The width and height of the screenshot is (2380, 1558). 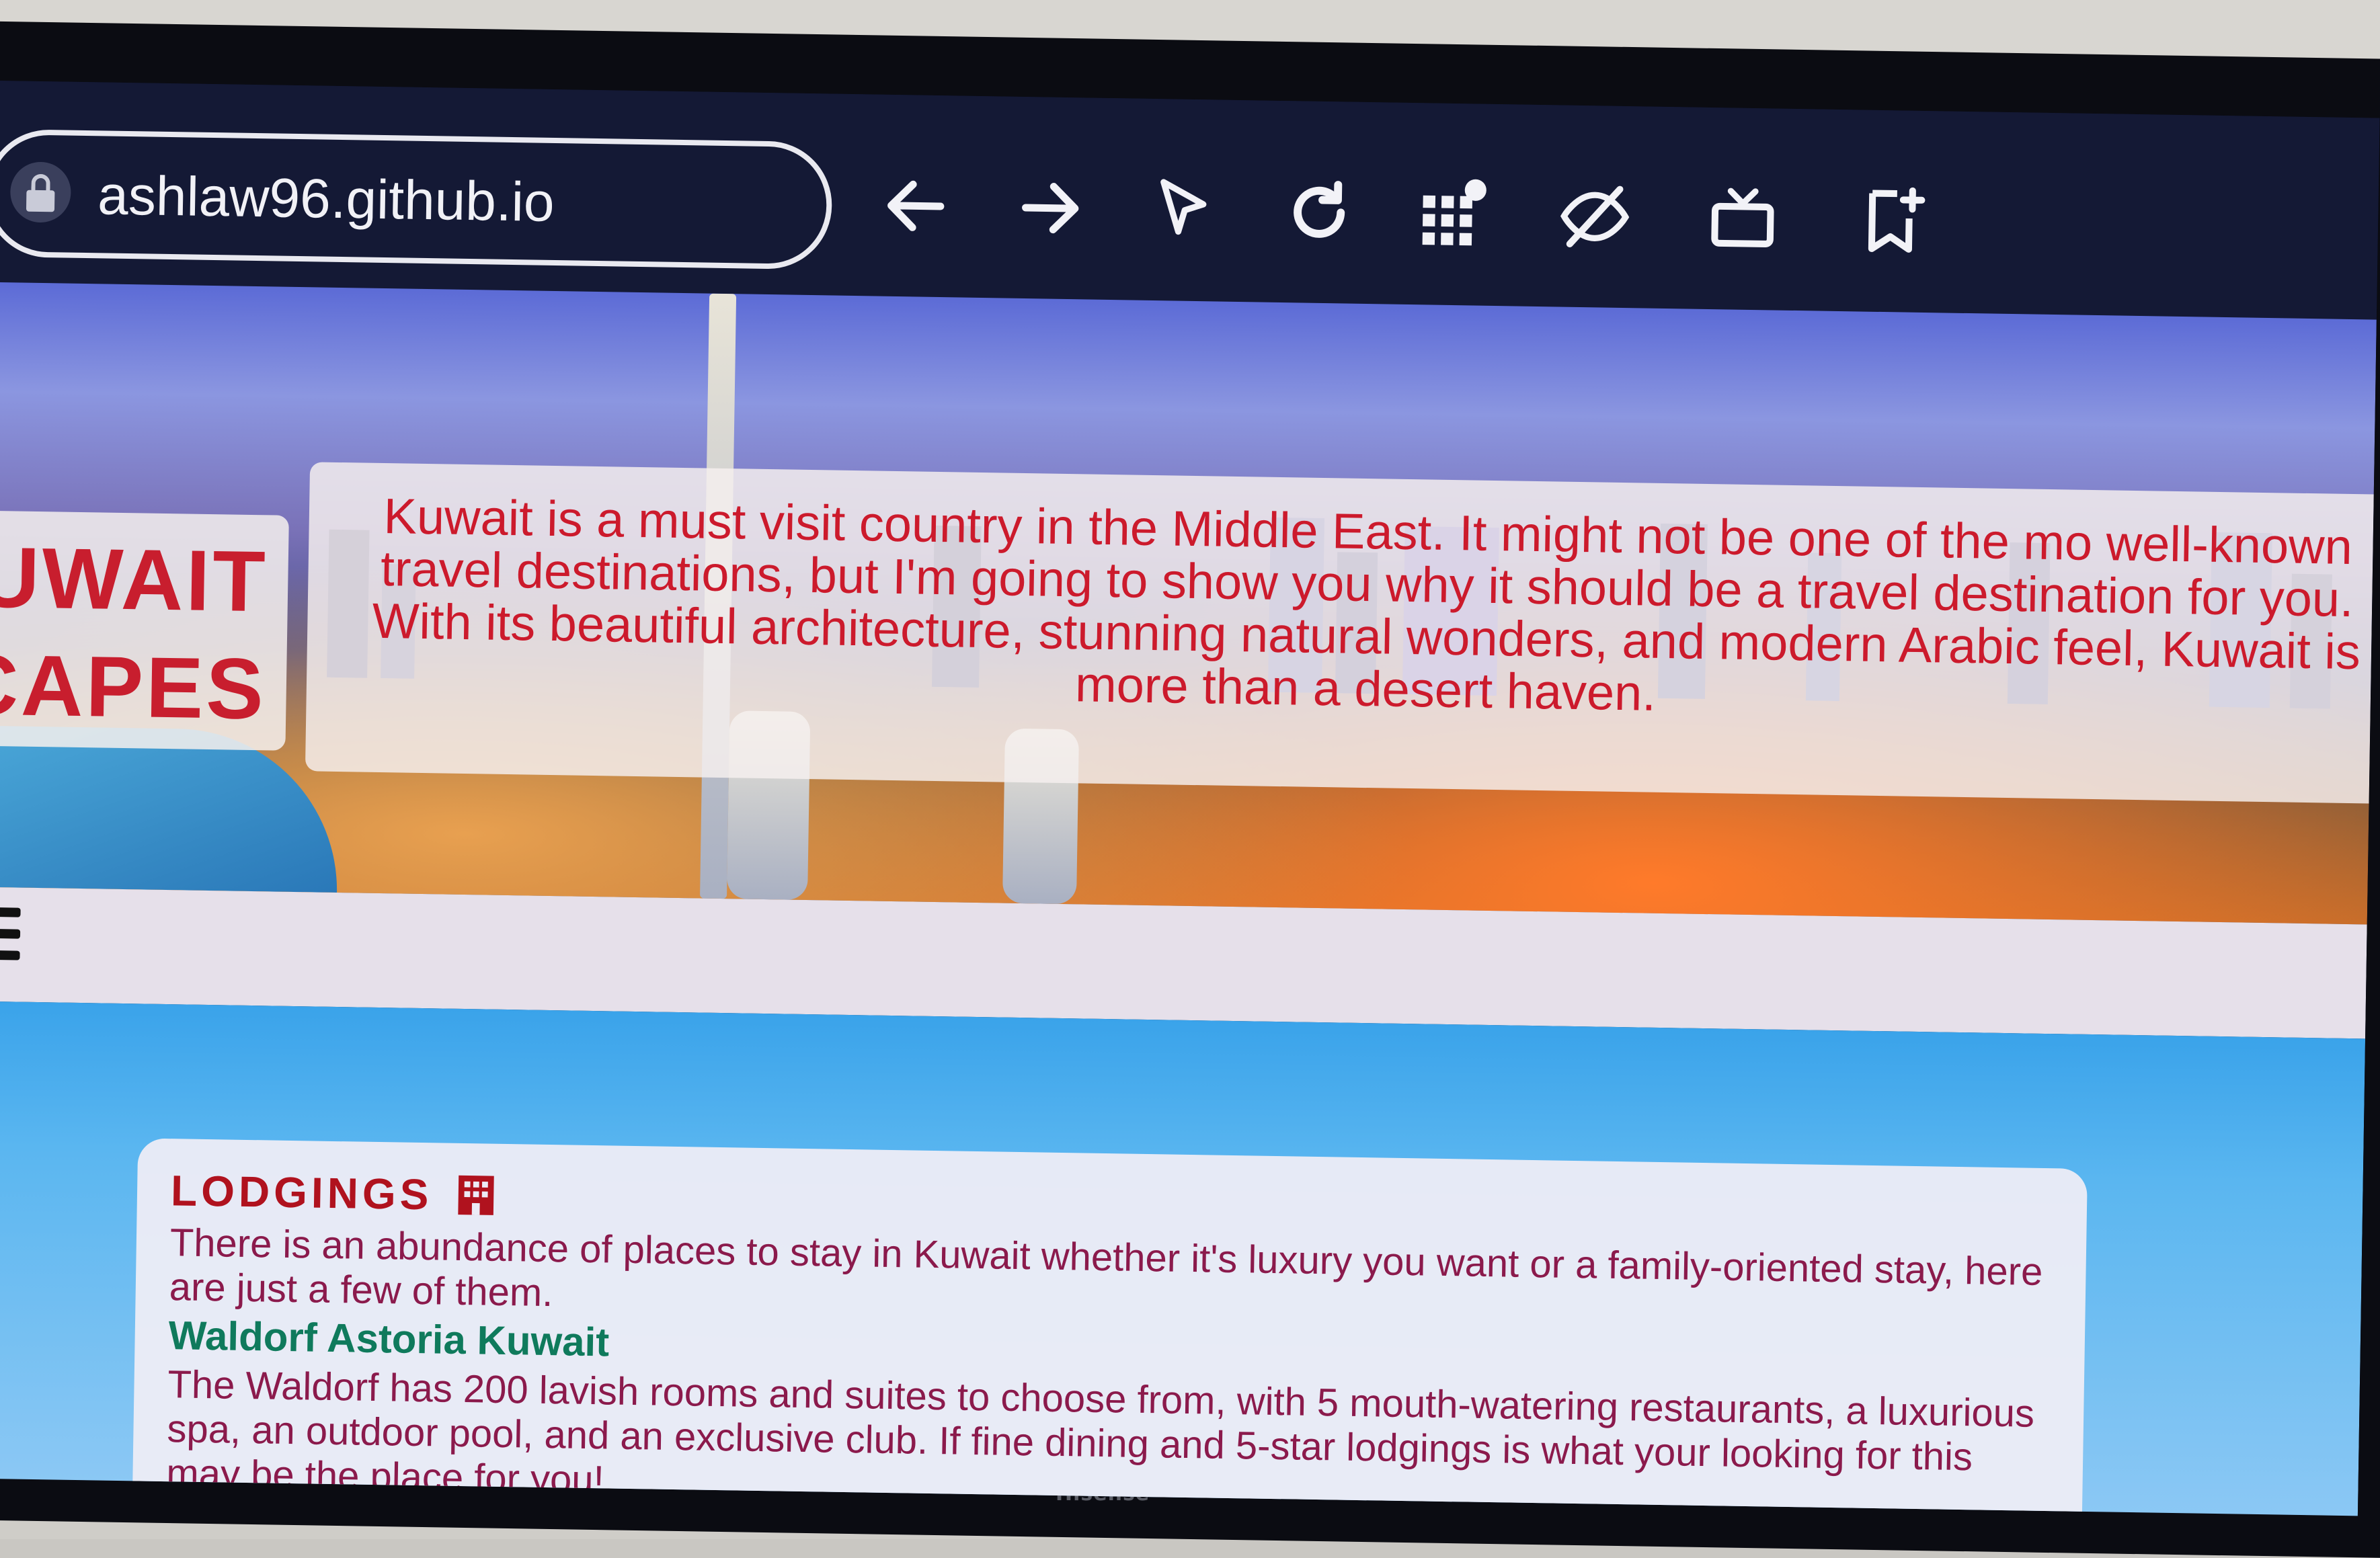 I want to click on address-bar-url: ashlaw96.github.io, so click(x=326, y=199).